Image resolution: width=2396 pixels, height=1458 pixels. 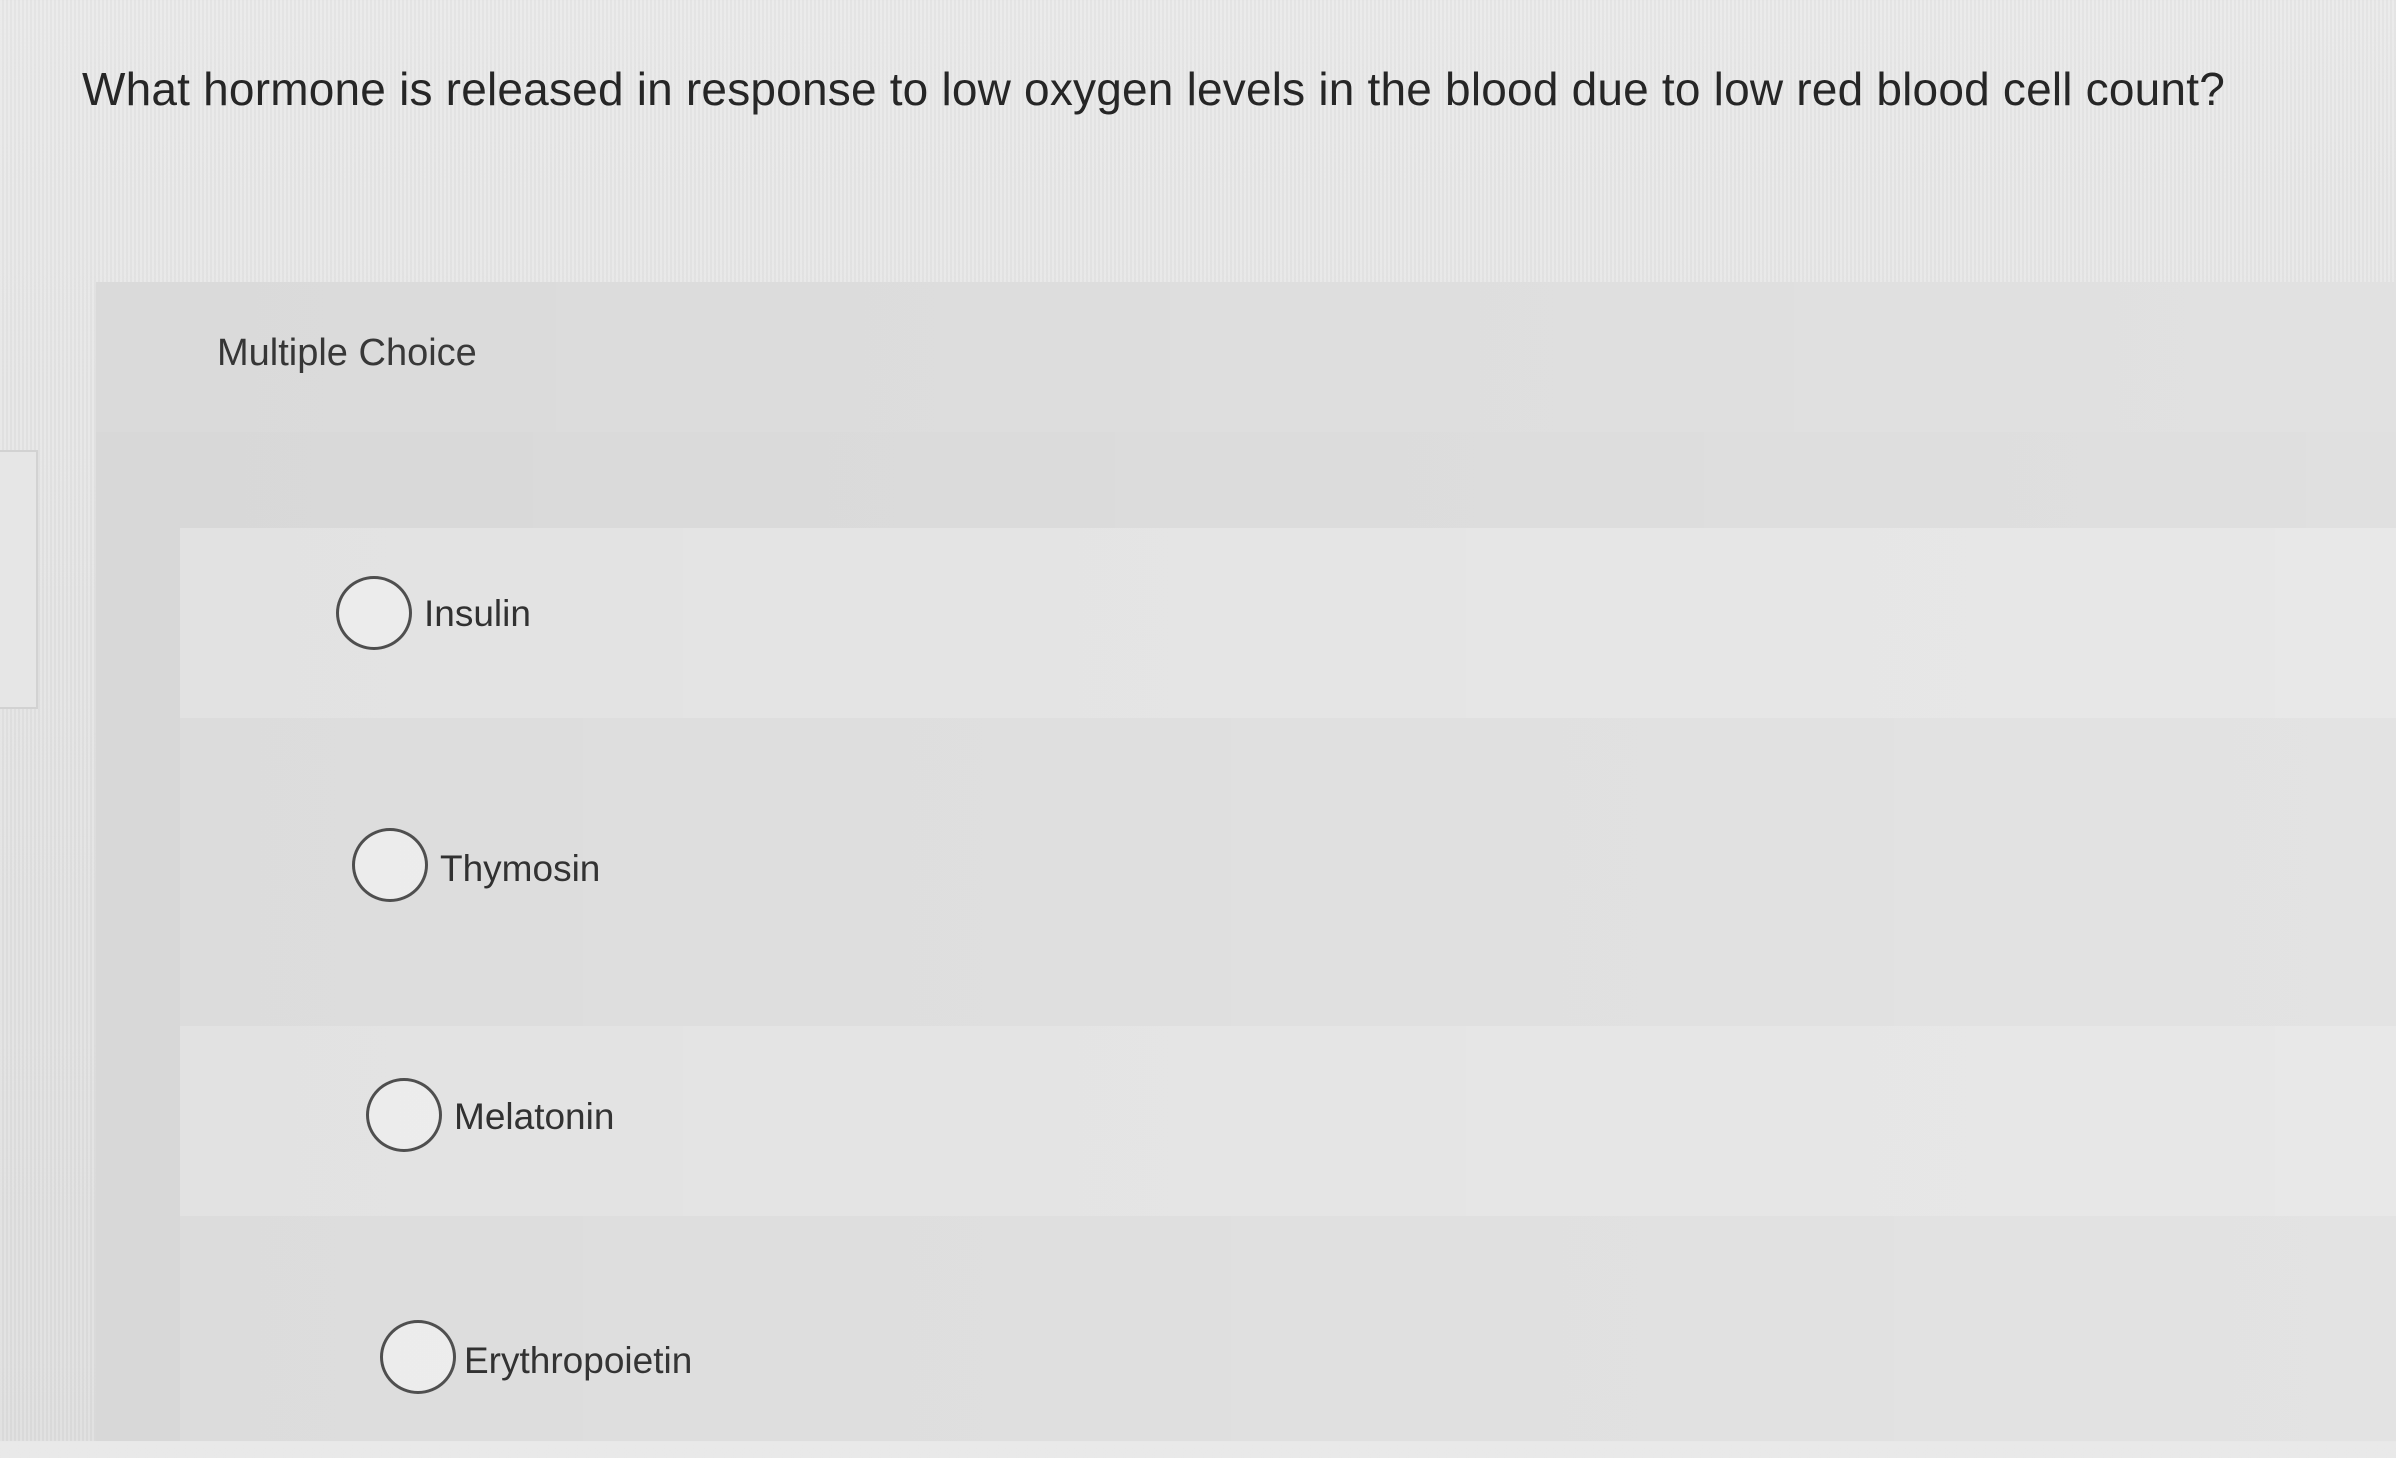 I want to click on radio-button-thymosin, so click(x=390, y=865).